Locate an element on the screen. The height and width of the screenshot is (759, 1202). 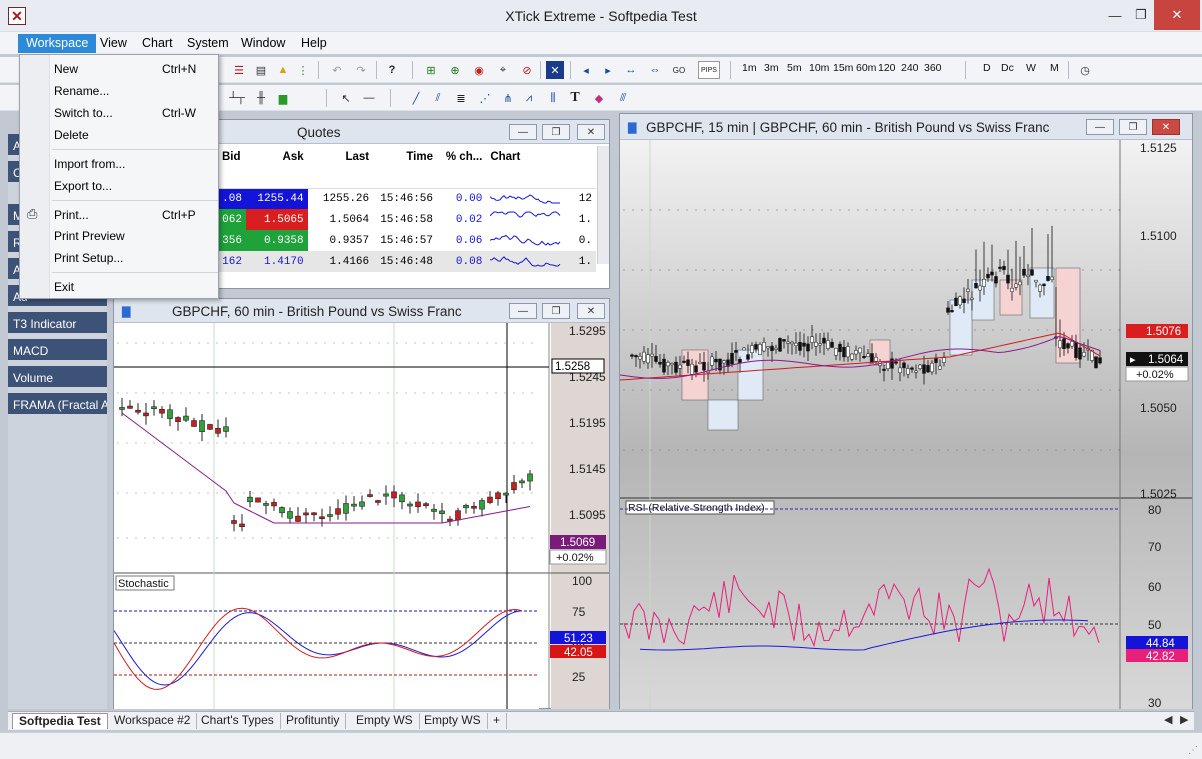
go-icon: GO is located at coordinates (679, 70).